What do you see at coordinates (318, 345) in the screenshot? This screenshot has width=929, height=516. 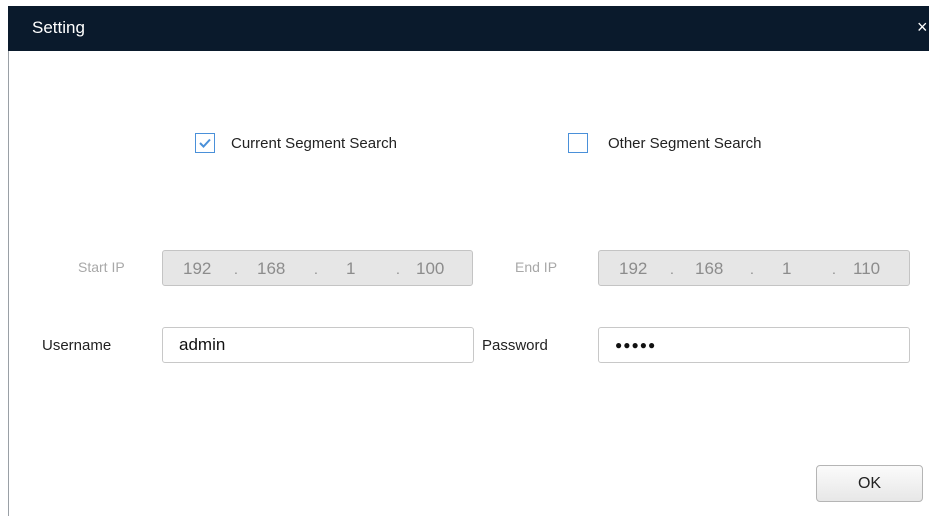 I see `username-input: admin` at bounding box center [318, 345].